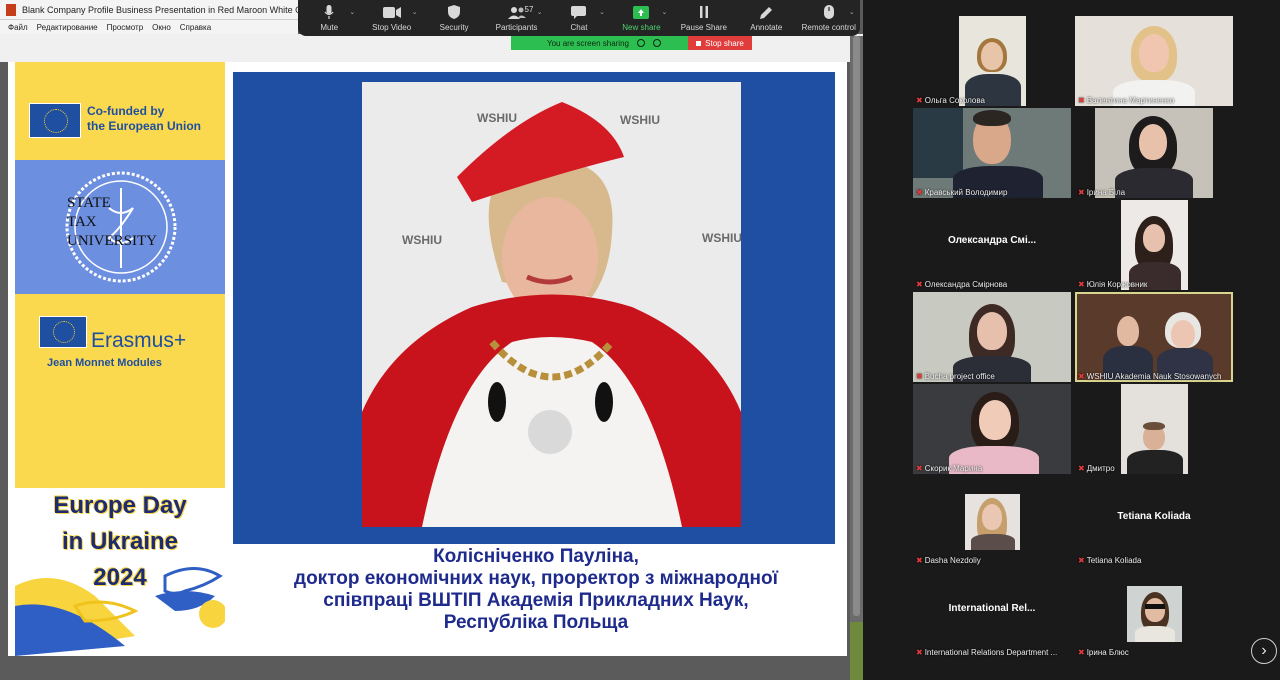  I want to click on scrollbar-thumb, so click(856, 326).